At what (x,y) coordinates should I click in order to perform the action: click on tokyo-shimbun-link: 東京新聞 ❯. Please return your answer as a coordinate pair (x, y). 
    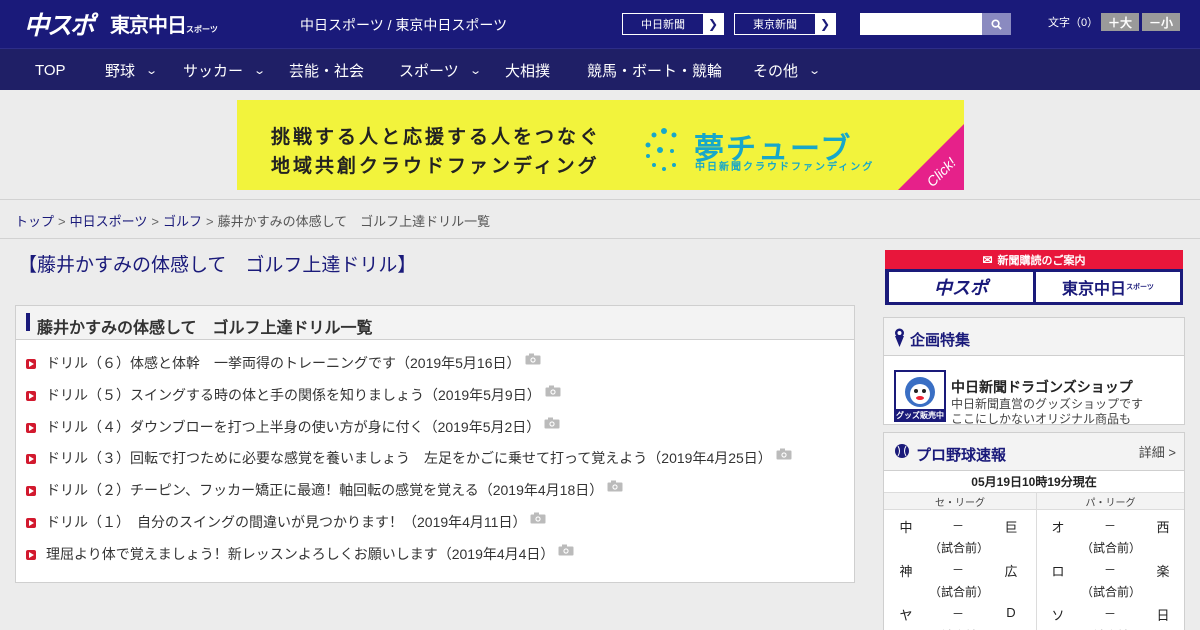
    Looking at the image, I should click on (785, 24).